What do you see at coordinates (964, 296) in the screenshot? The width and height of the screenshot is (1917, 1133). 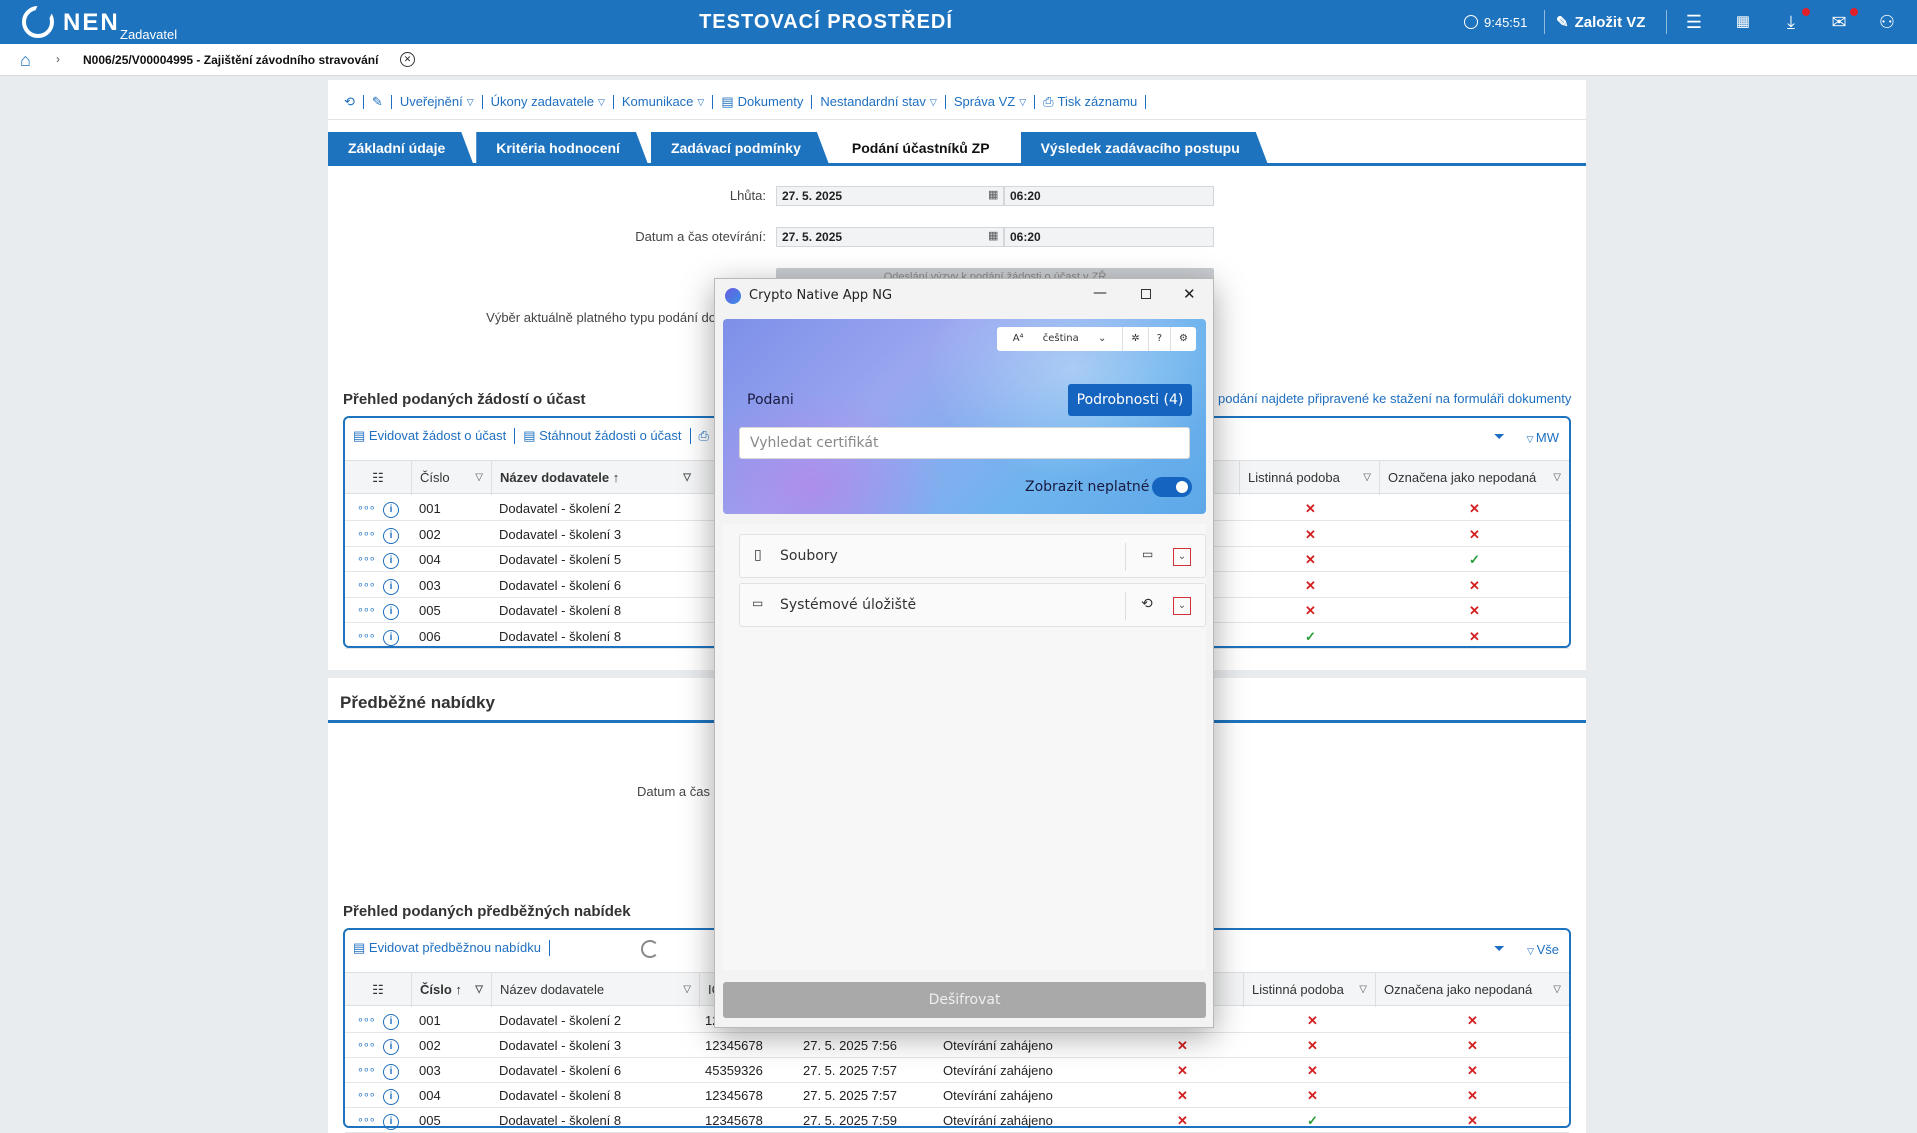 I see `dialog-titlebar: Crypto Native App NG — ✕` at bounding box center [964, 296].